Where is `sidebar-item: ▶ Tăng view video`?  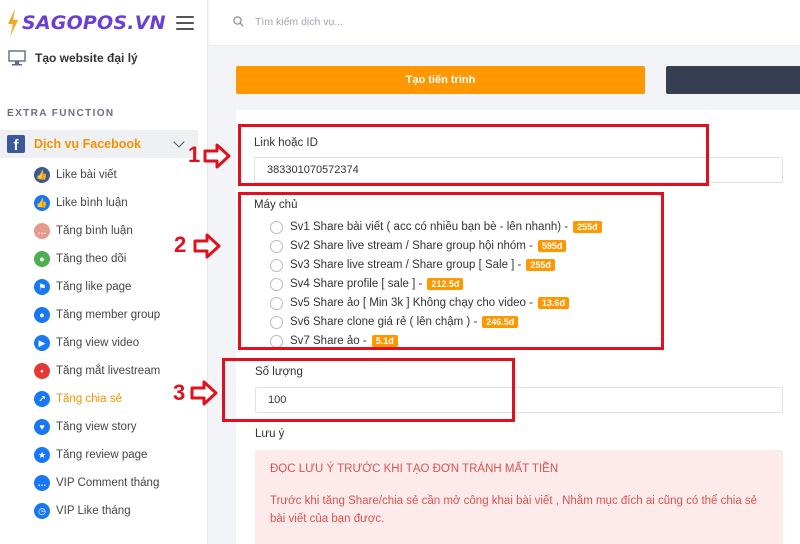
sidebar-item: ▶ Tăng view video is located at coordinates (86, 343).